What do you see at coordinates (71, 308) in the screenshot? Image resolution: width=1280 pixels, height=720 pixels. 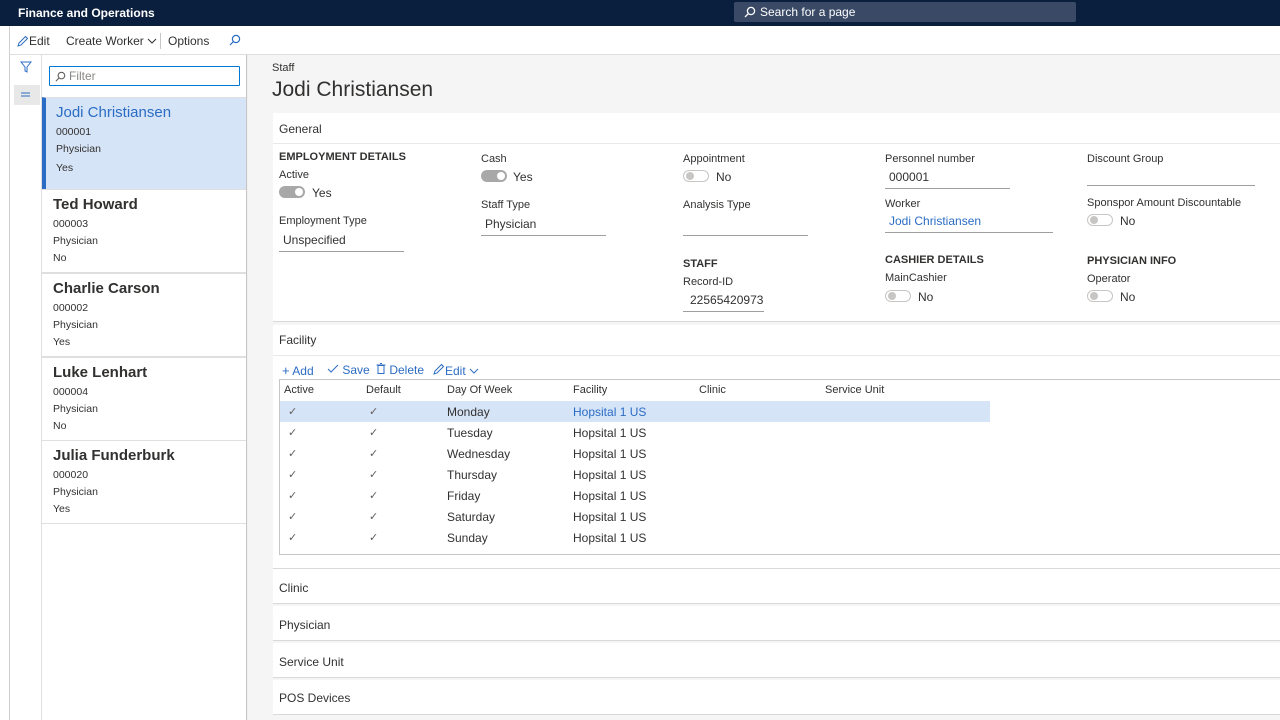 I see `record-number: 000002` at bounding box center [71, 308].